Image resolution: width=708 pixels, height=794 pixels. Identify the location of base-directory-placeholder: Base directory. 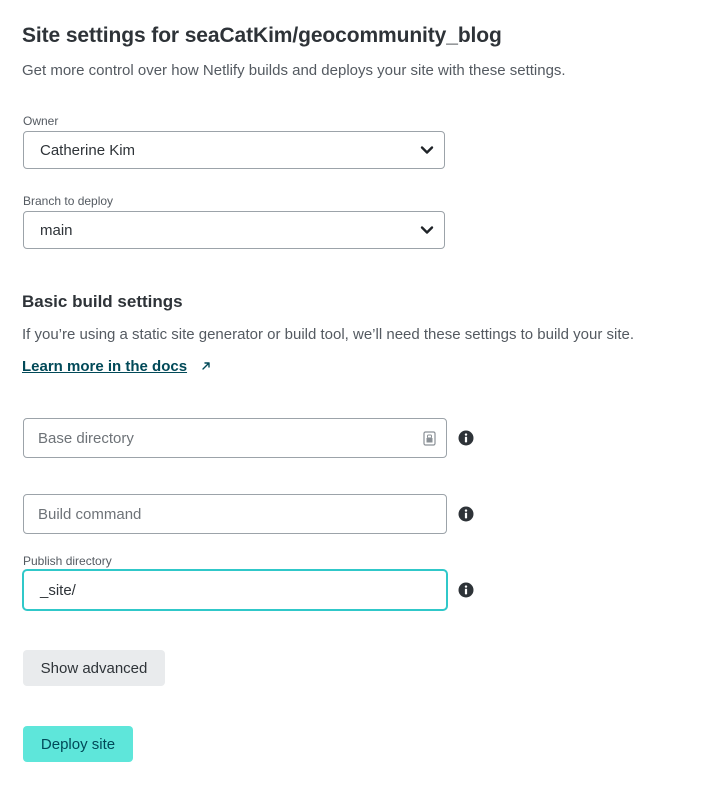
(86, 438).